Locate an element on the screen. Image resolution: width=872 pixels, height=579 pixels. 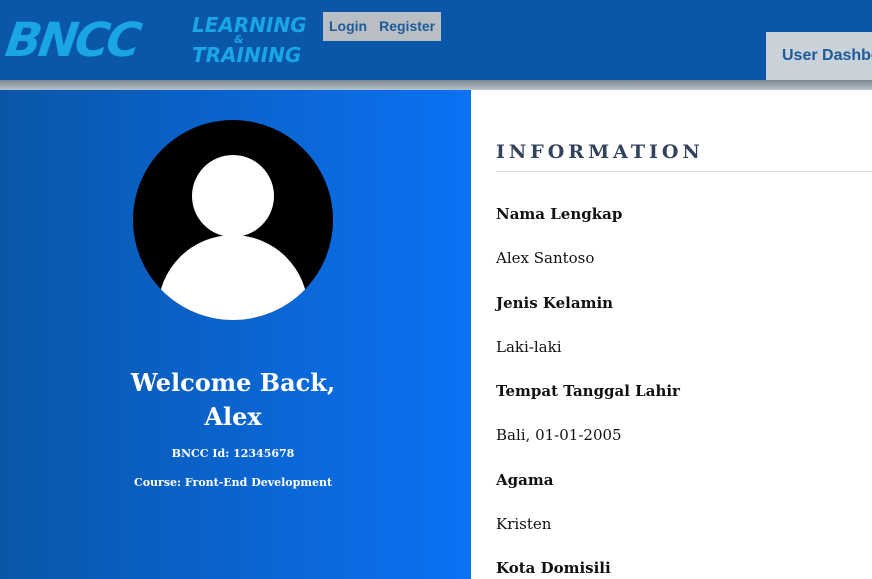
welcome-username: Alex is located at coordinates (233, 416).